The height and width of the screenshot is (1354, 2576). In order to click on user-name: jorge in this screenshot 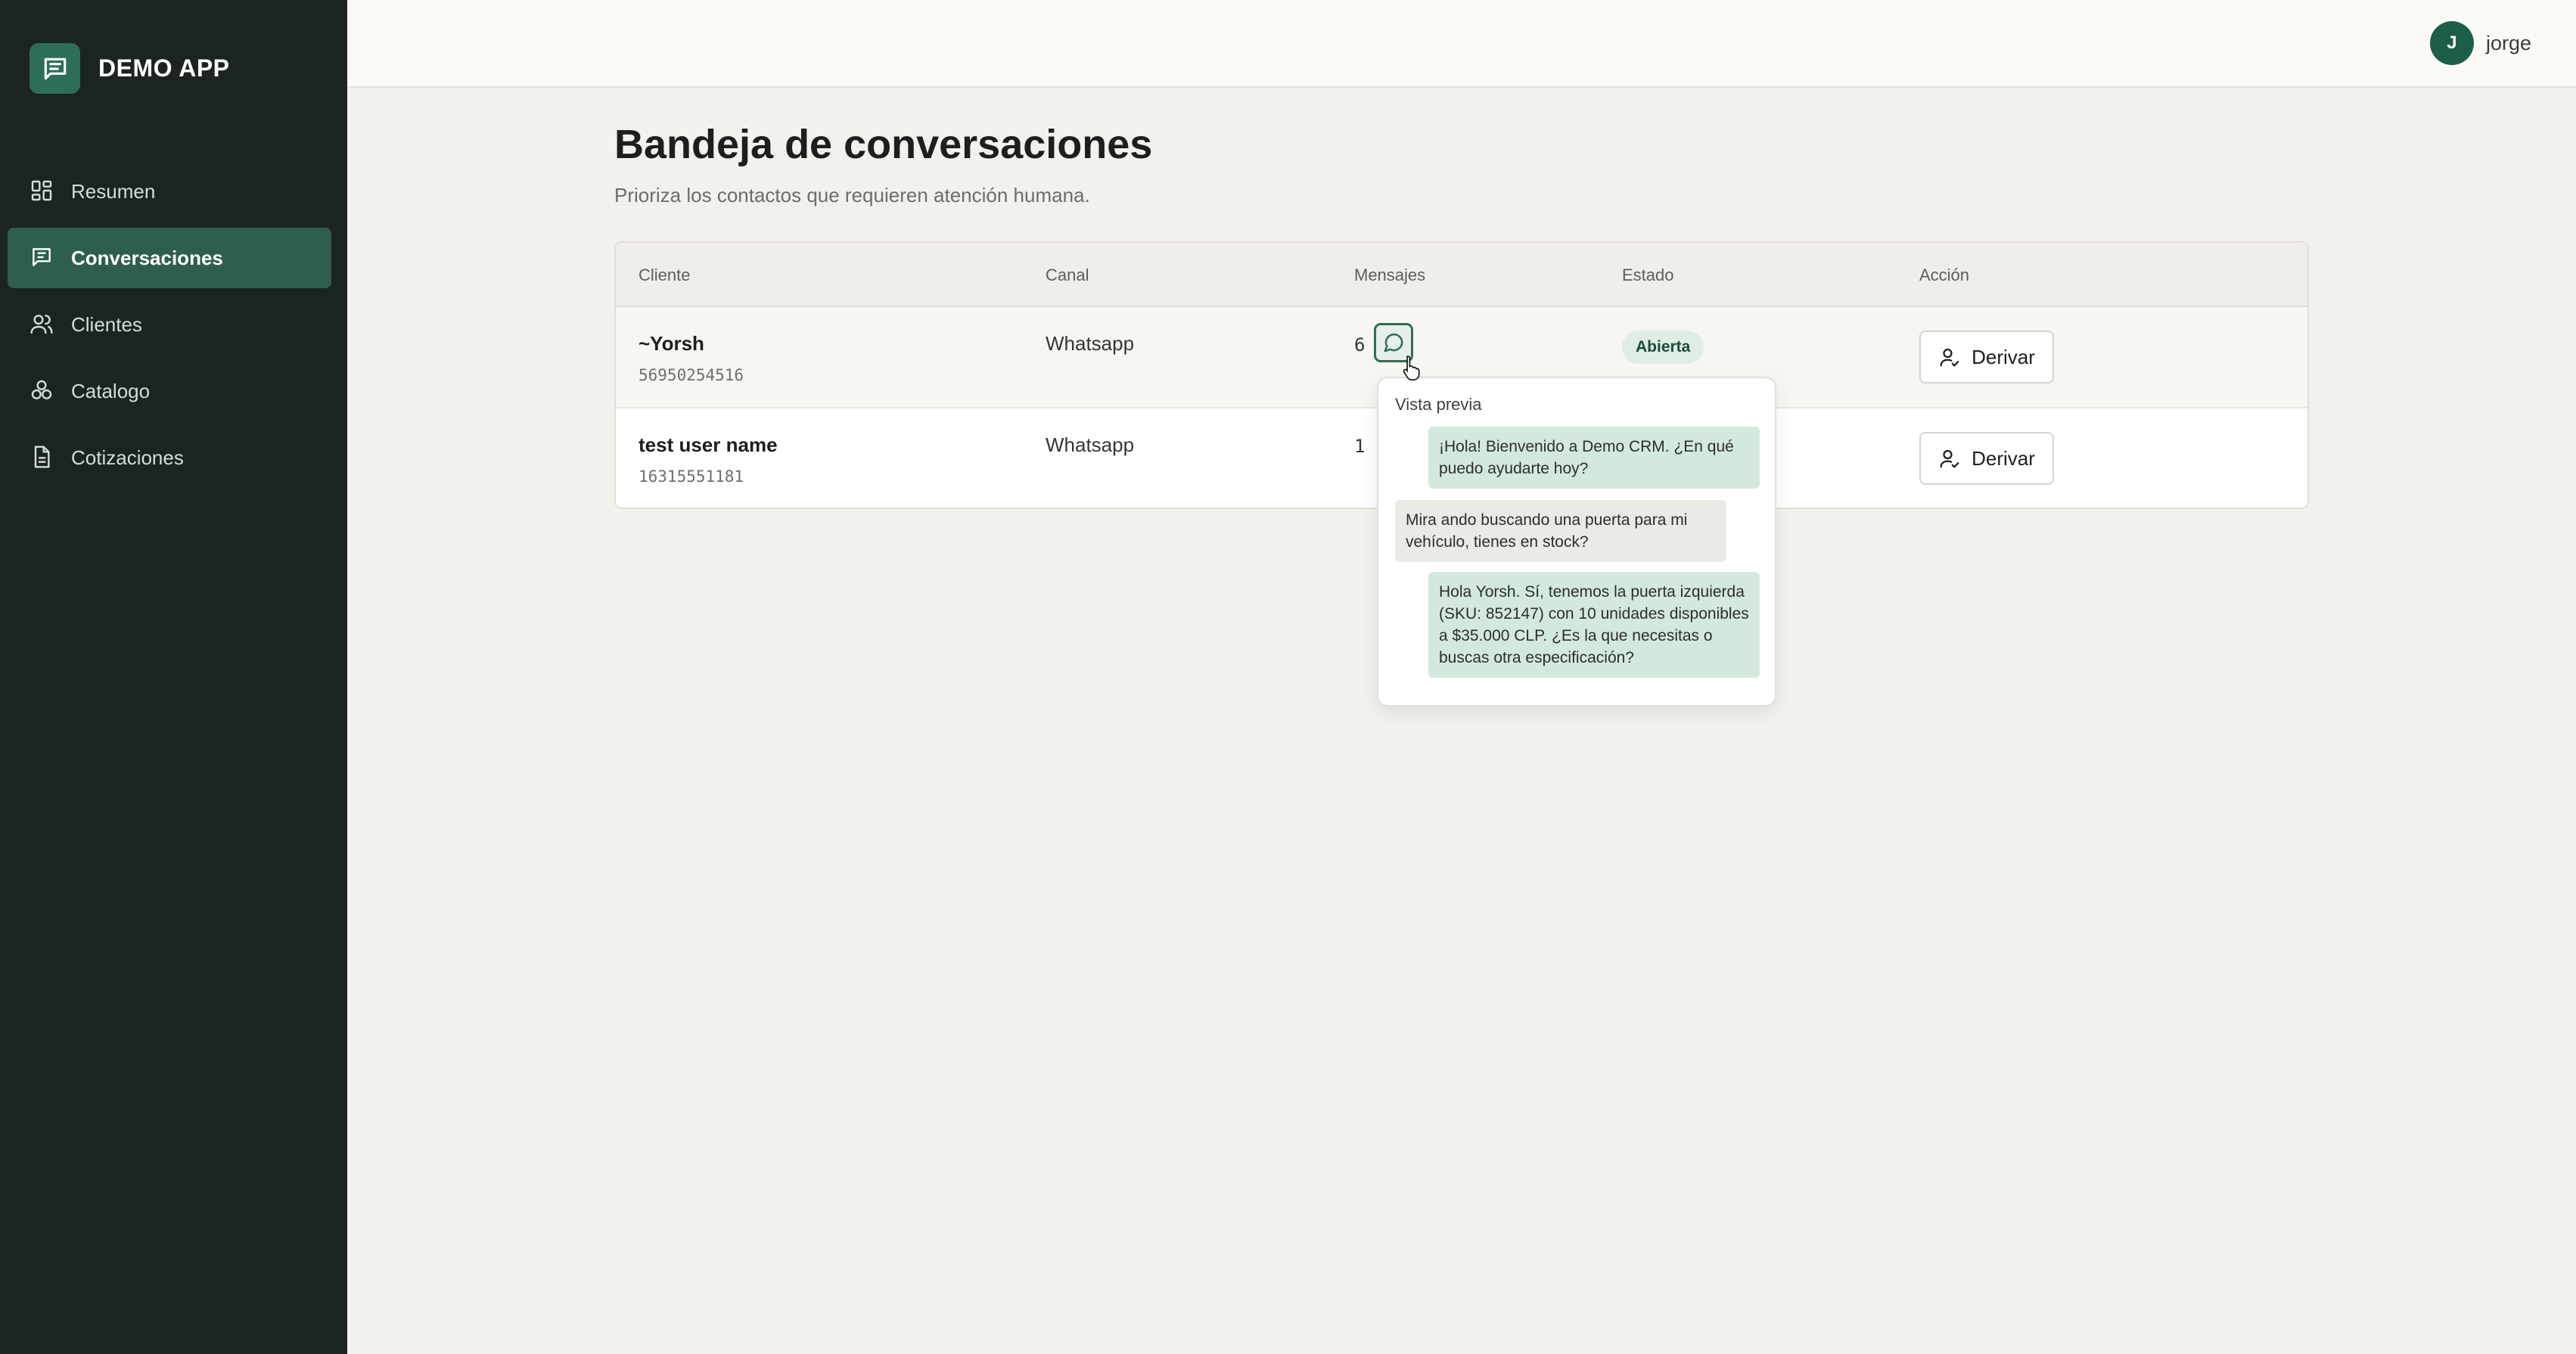, I will do `click(2508, 43)`.